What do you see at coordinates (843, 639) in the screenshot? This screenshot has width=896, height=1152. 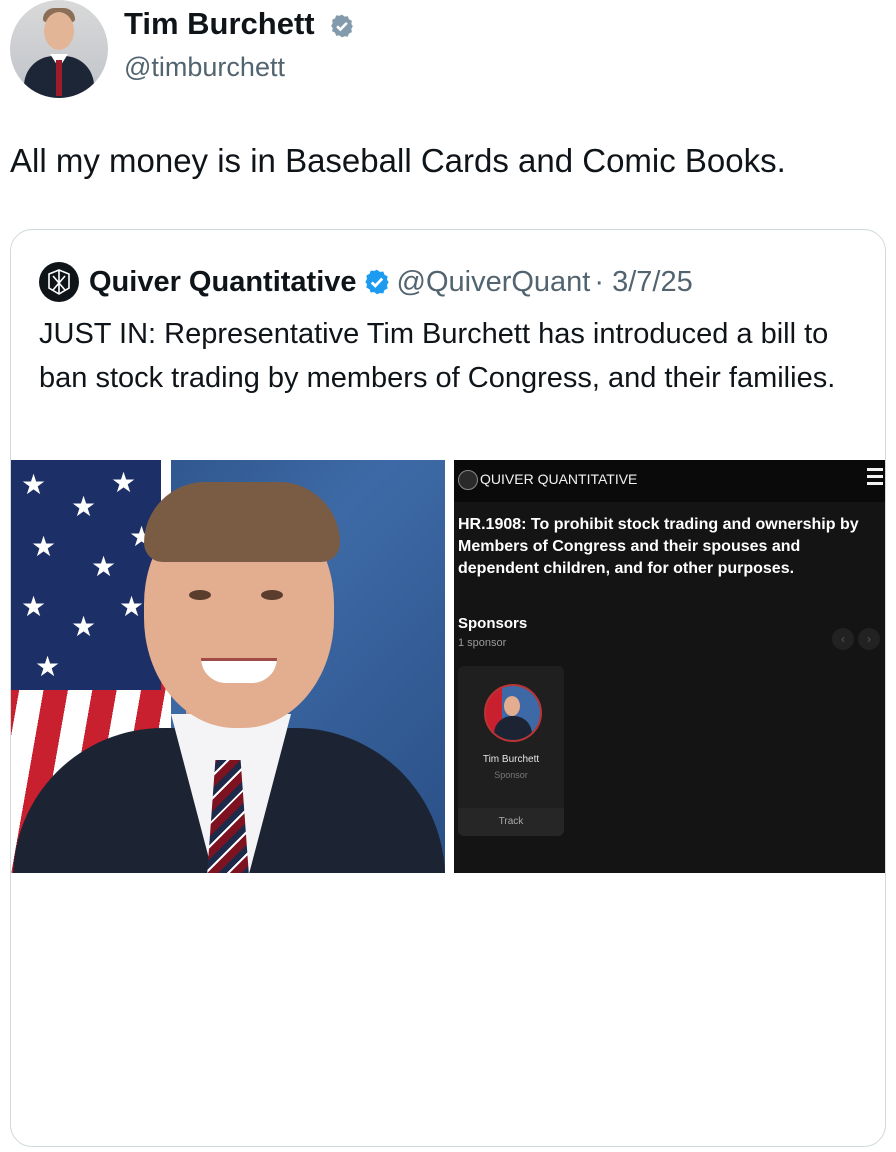 I see `chevron-left-icon: ‹` at bounding box center [843, 639].